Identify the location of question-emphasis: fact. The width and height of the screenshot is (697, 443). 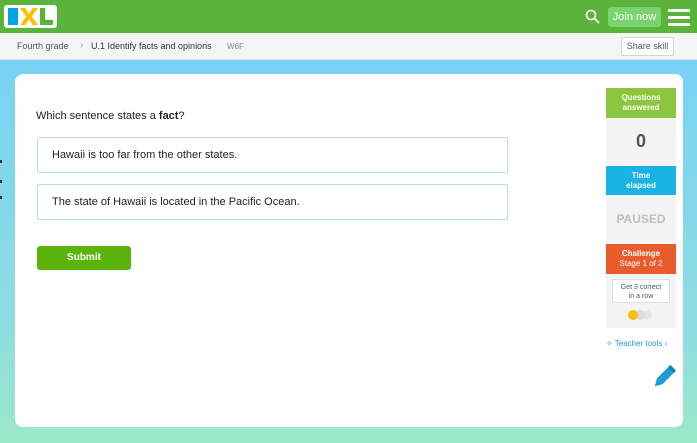
(168, 116).